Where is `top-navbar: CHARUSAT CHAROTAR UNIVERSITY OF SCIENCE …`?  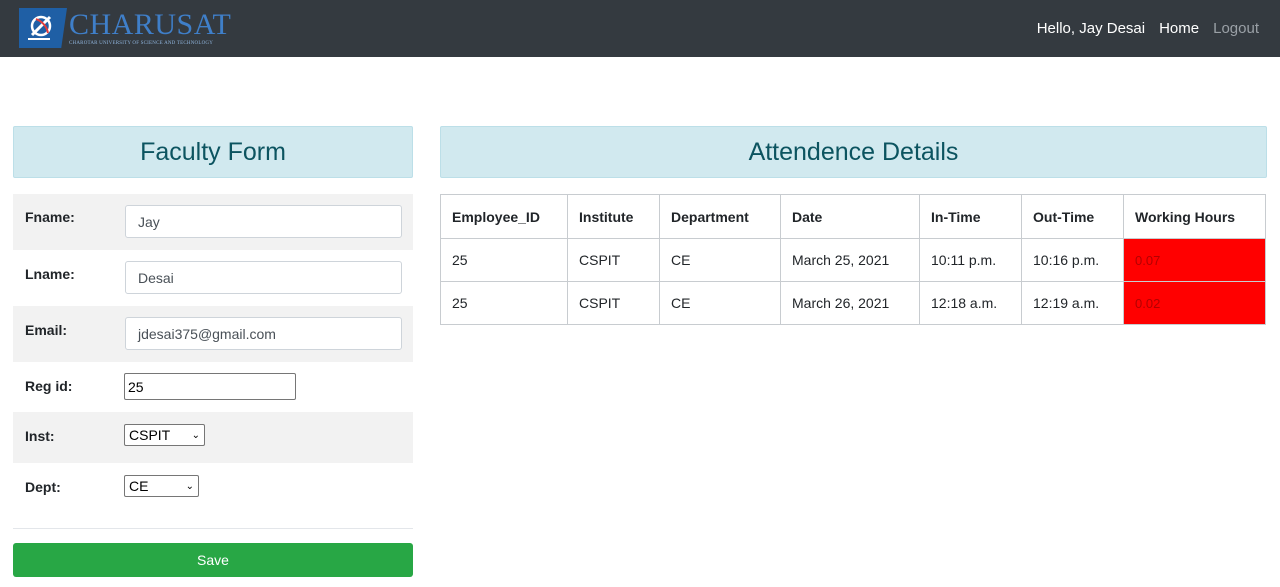 top-navbar: CHARUSAT CHAROTAR UNIVERSITY OF SCIENCE … is located at coordinates (640, 28).